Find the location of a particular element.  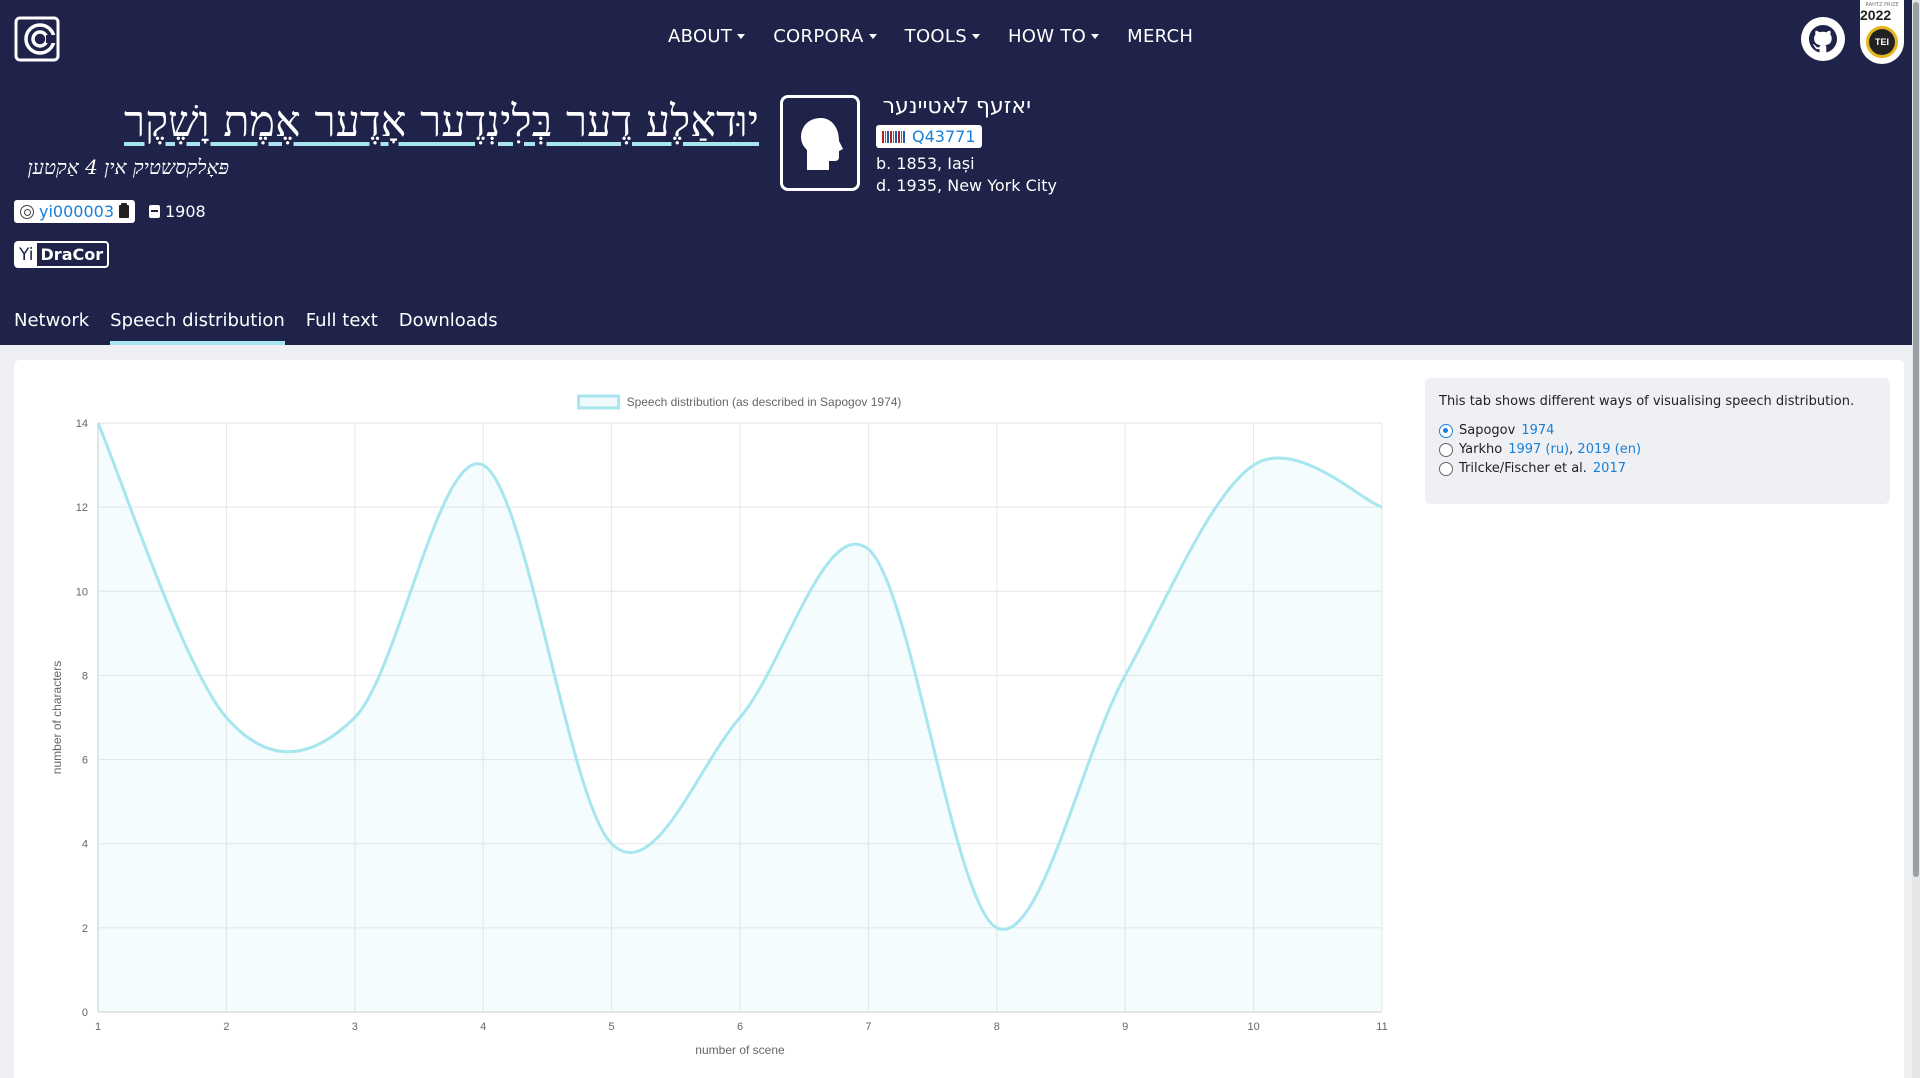

x-tick-label: 2 is located at coordinates (226, 1027).